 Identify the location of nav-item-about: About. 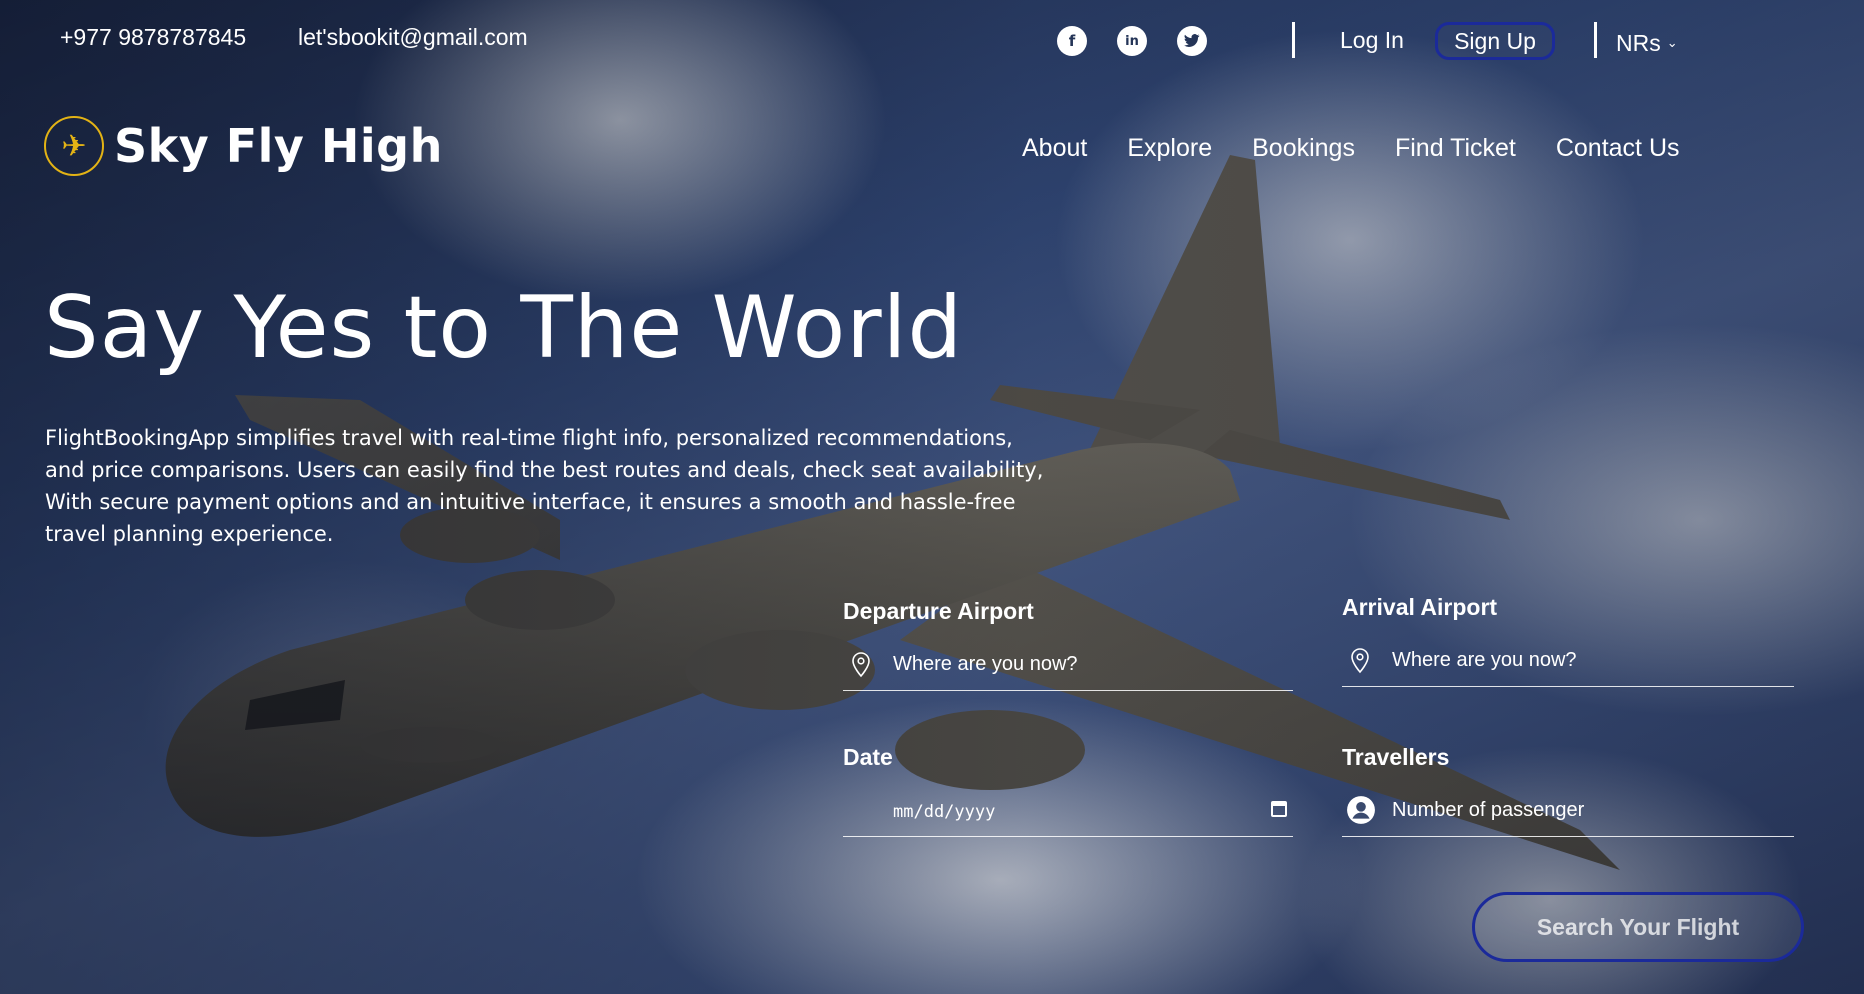
(1054, 148).